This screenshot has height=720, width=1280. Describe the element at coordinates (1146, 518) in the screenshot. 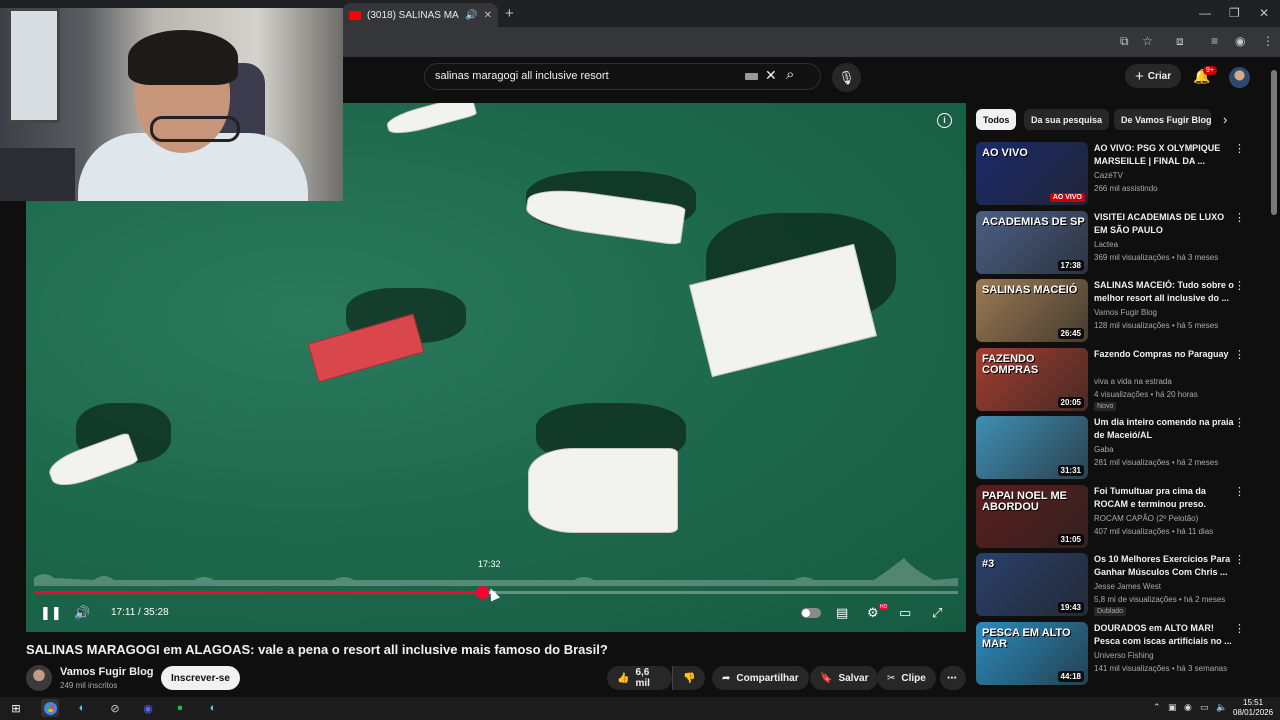

I see `recommendation-channel: ROCAM CAPÃO (2º Pelotão)` at that location.